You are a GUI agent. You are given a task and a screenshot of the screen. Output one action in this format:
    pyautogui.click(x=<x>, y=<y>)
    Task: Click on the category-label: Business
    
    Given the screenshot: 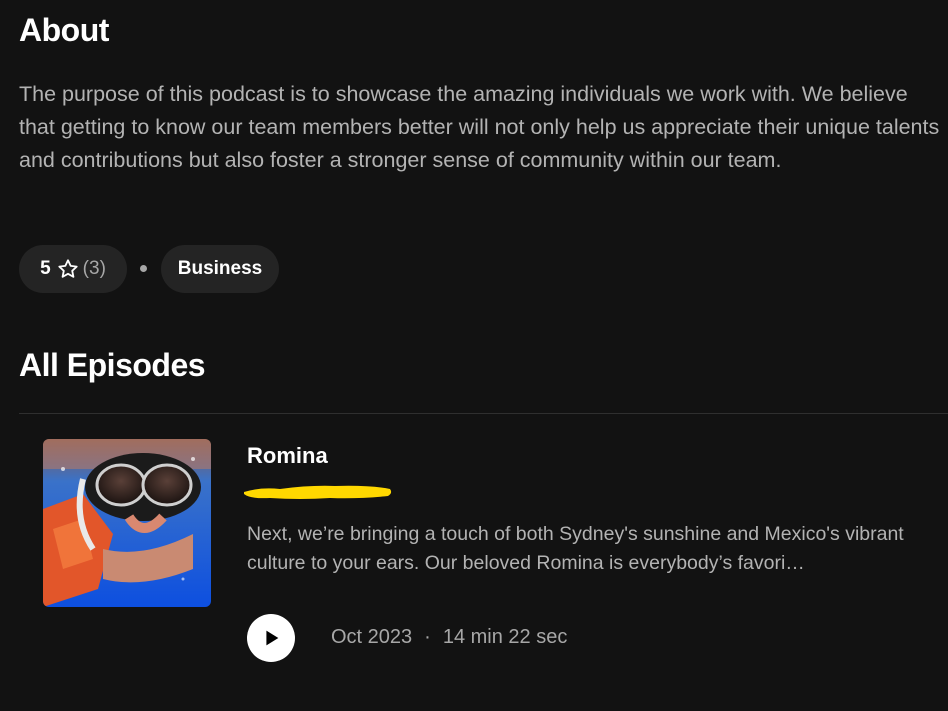 What is the action you would take?
    pyautogui.click(x=220, y=268)
    